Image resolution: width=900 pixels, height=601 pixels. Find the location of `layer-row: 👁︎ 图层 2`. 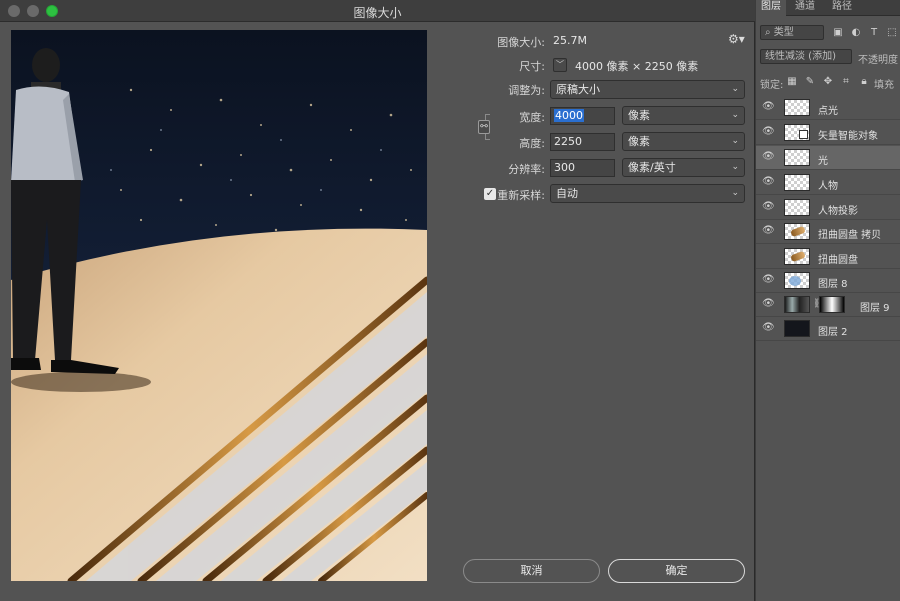

layer-row: 👁︎ 图层 2 is located at coordinates (828, 329).